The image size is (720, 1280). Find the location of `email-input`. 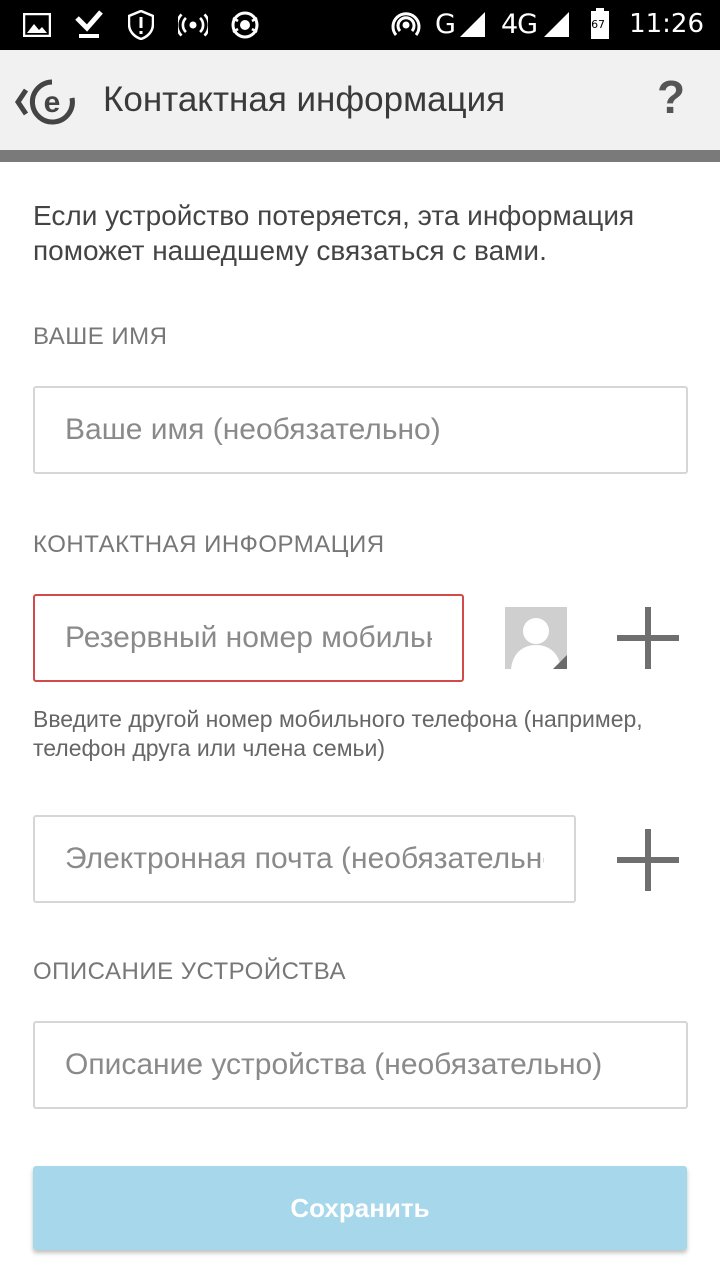

email-input is located at coordinates (304, 859).